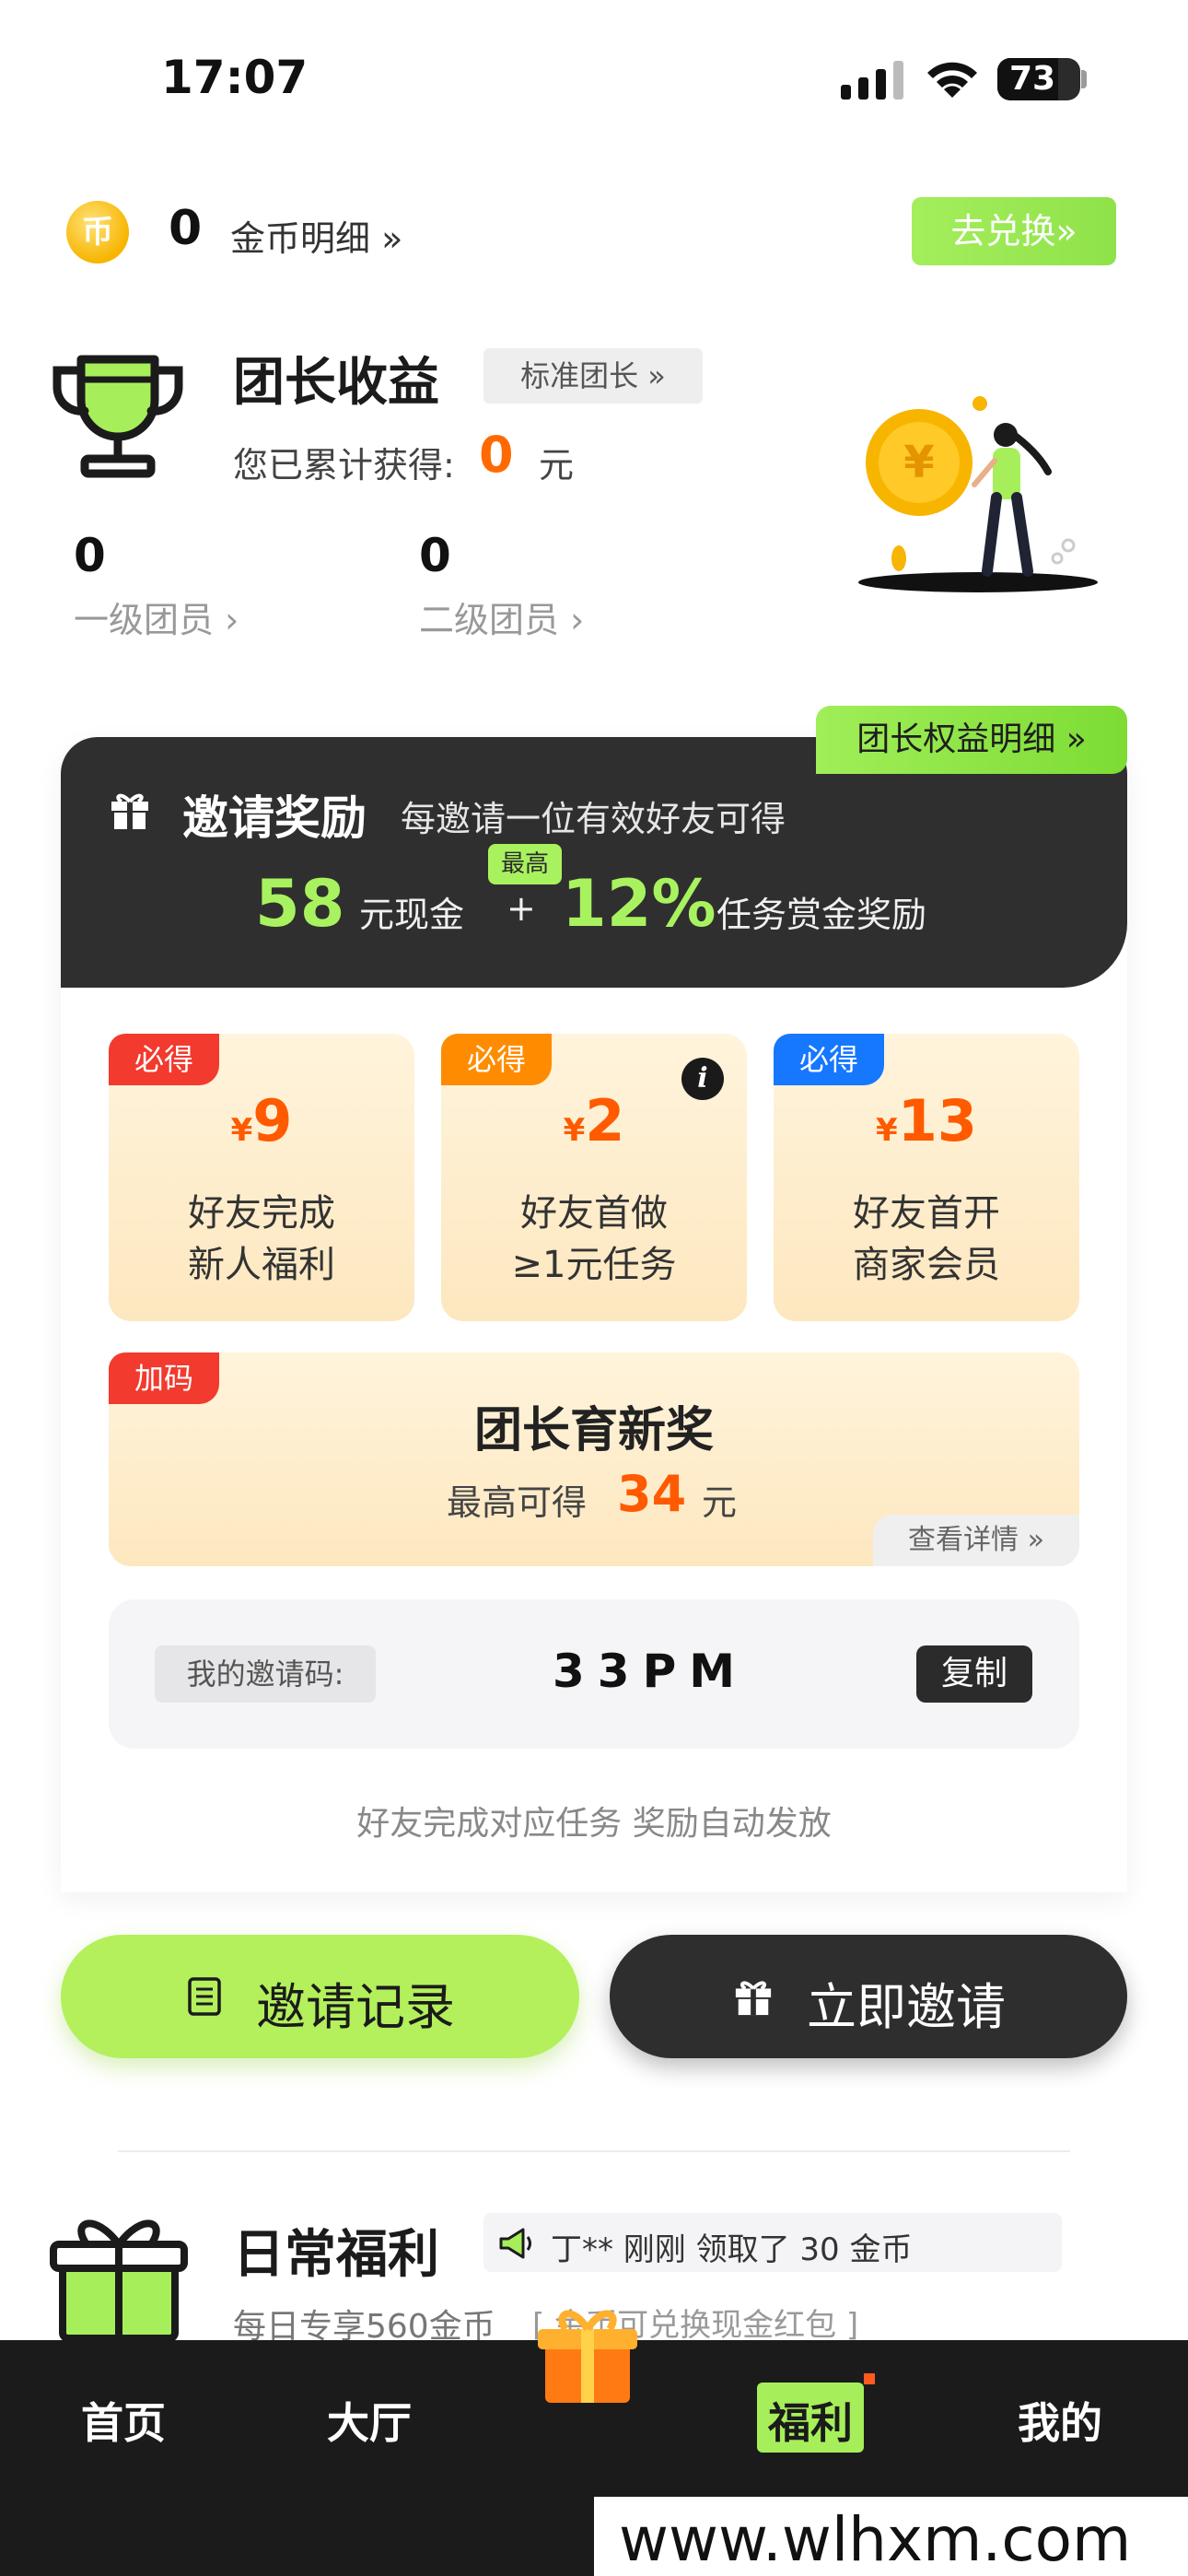 This screenshot has width=1188, height=2576. I want to click on reward-amount: ¥13, so click(926, 1120).